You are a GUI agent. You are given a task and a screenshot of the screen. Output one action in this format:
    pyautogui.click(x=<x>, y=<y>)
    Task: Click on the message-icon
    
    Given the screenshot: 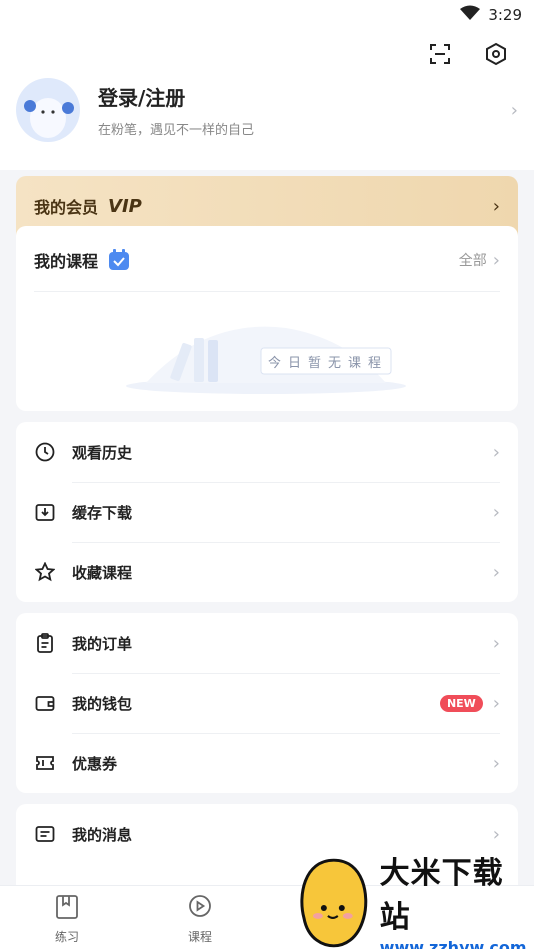 What is the action you would take?
    pyautogui.click(x=45, y=834)
    